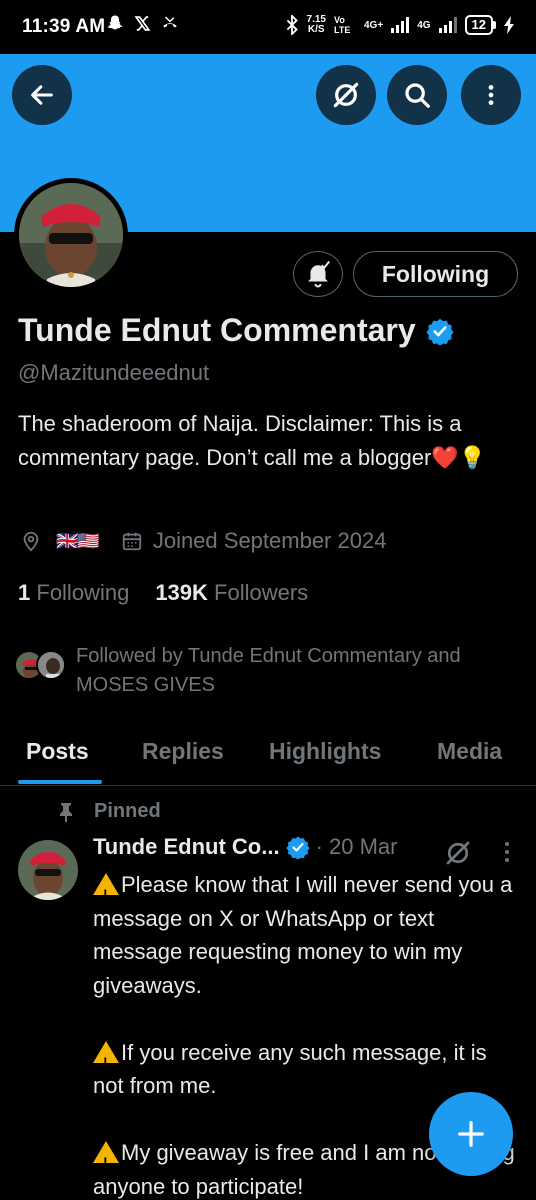 This screenshot has width=536, height=1200. I want to click on tweet-header: Tunde Ednut Co... · 20 Mar, so click(245, 847).